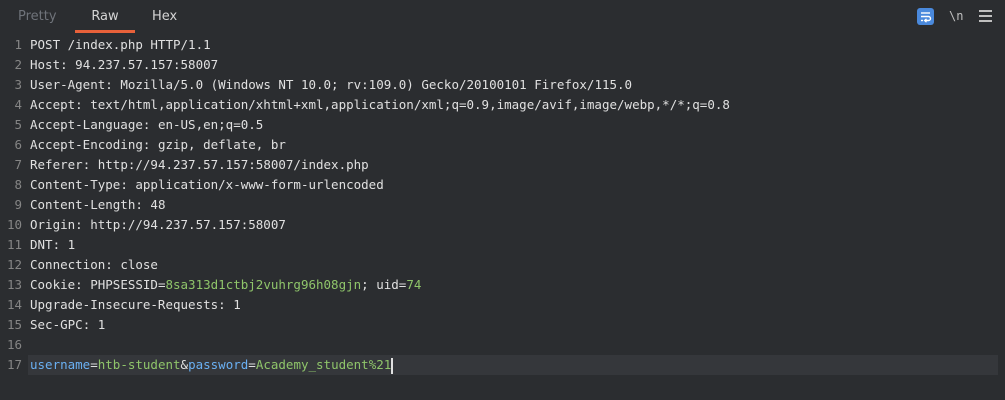 The image size is (1005, 400). I want to click on editor-line: 12 Connection: close, so click(502, 265).